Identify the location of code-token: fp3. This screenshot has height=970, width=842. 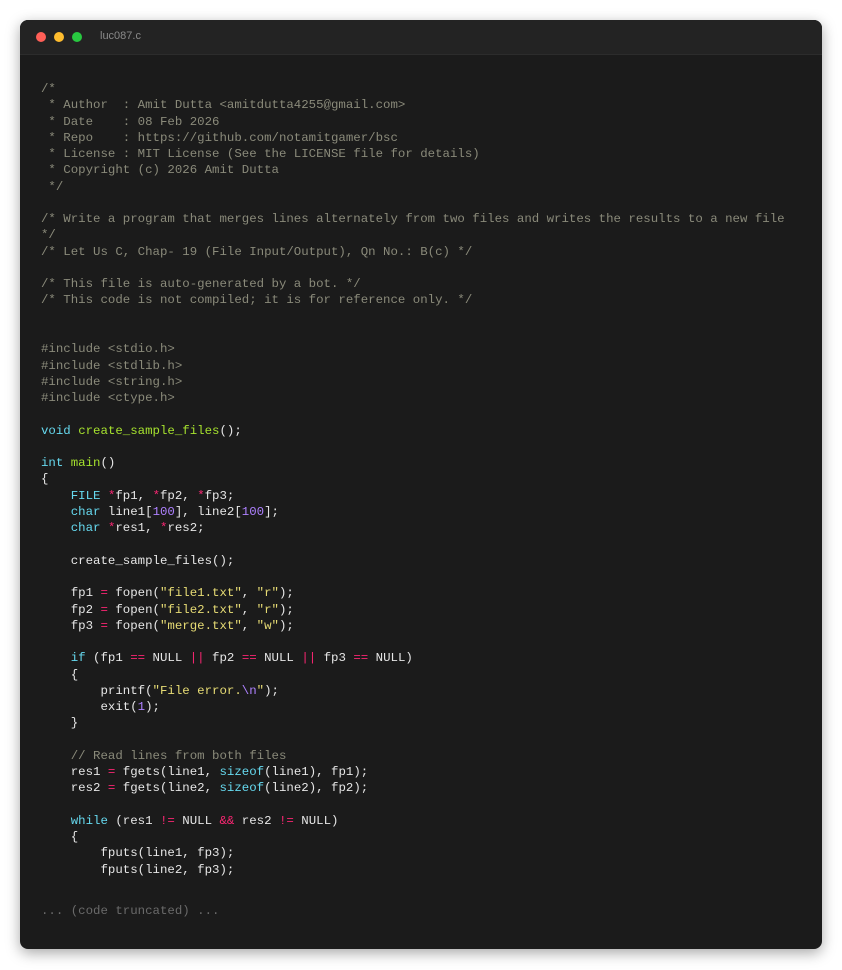
(71, 625).